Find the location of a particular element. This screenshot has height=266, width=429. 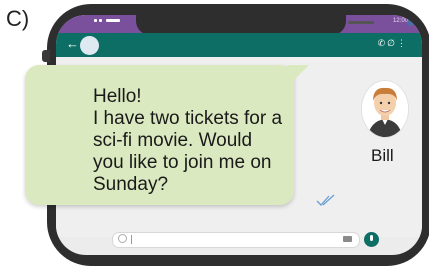

message-line: Hello! is located at coordinates (117, 96).